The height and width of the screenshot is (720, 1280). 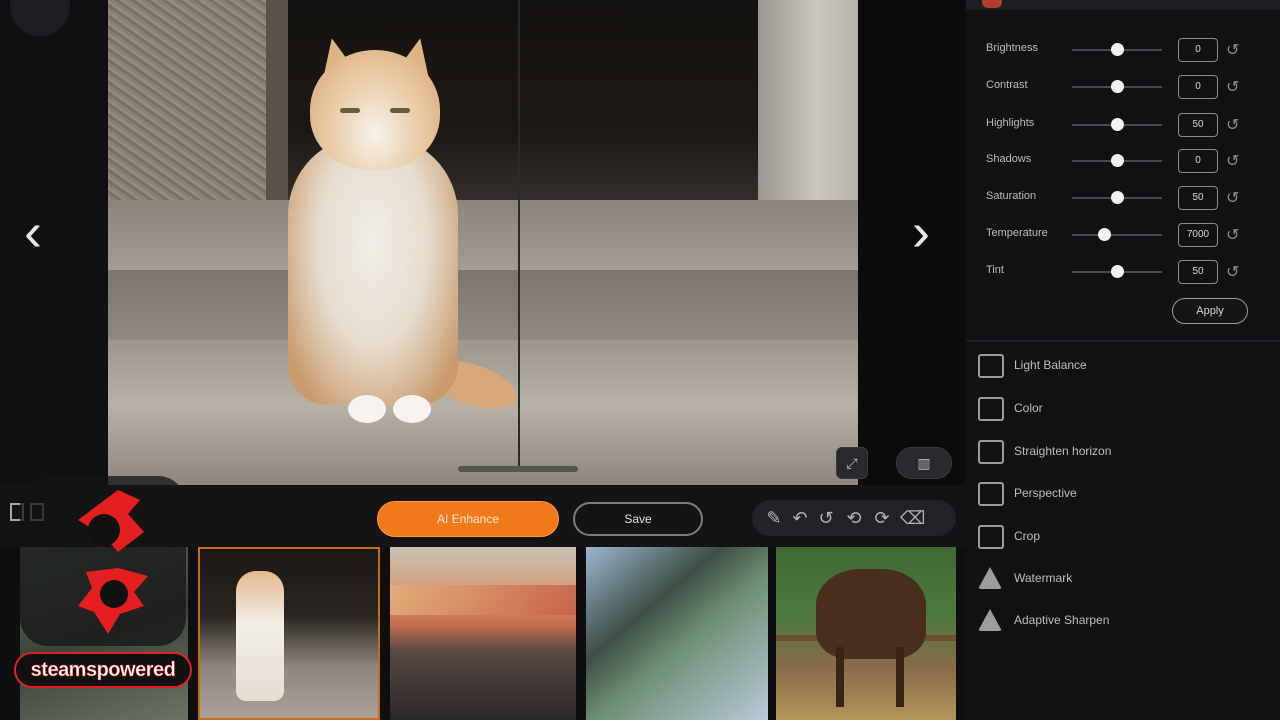 I want to click on split-view-icon: ▥, so click(x=924, y=463).